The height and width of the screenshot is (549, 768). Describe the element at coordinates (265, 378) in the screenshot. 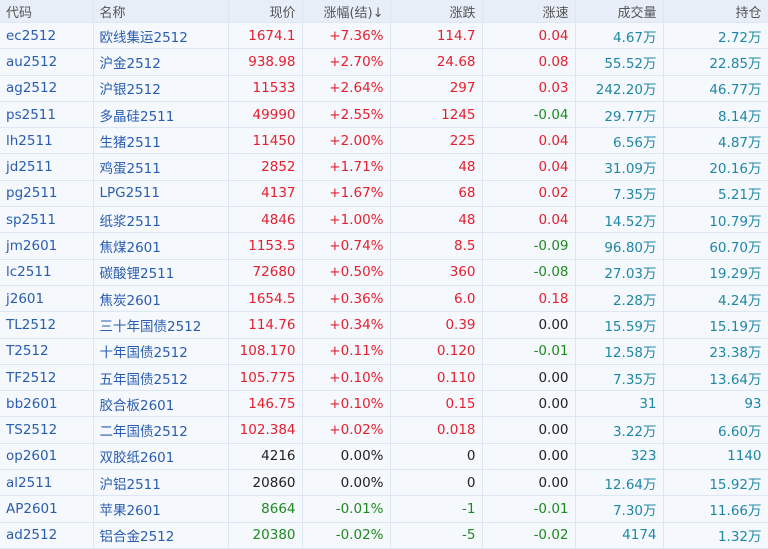

I see `price-cell: 105.775` at that location.